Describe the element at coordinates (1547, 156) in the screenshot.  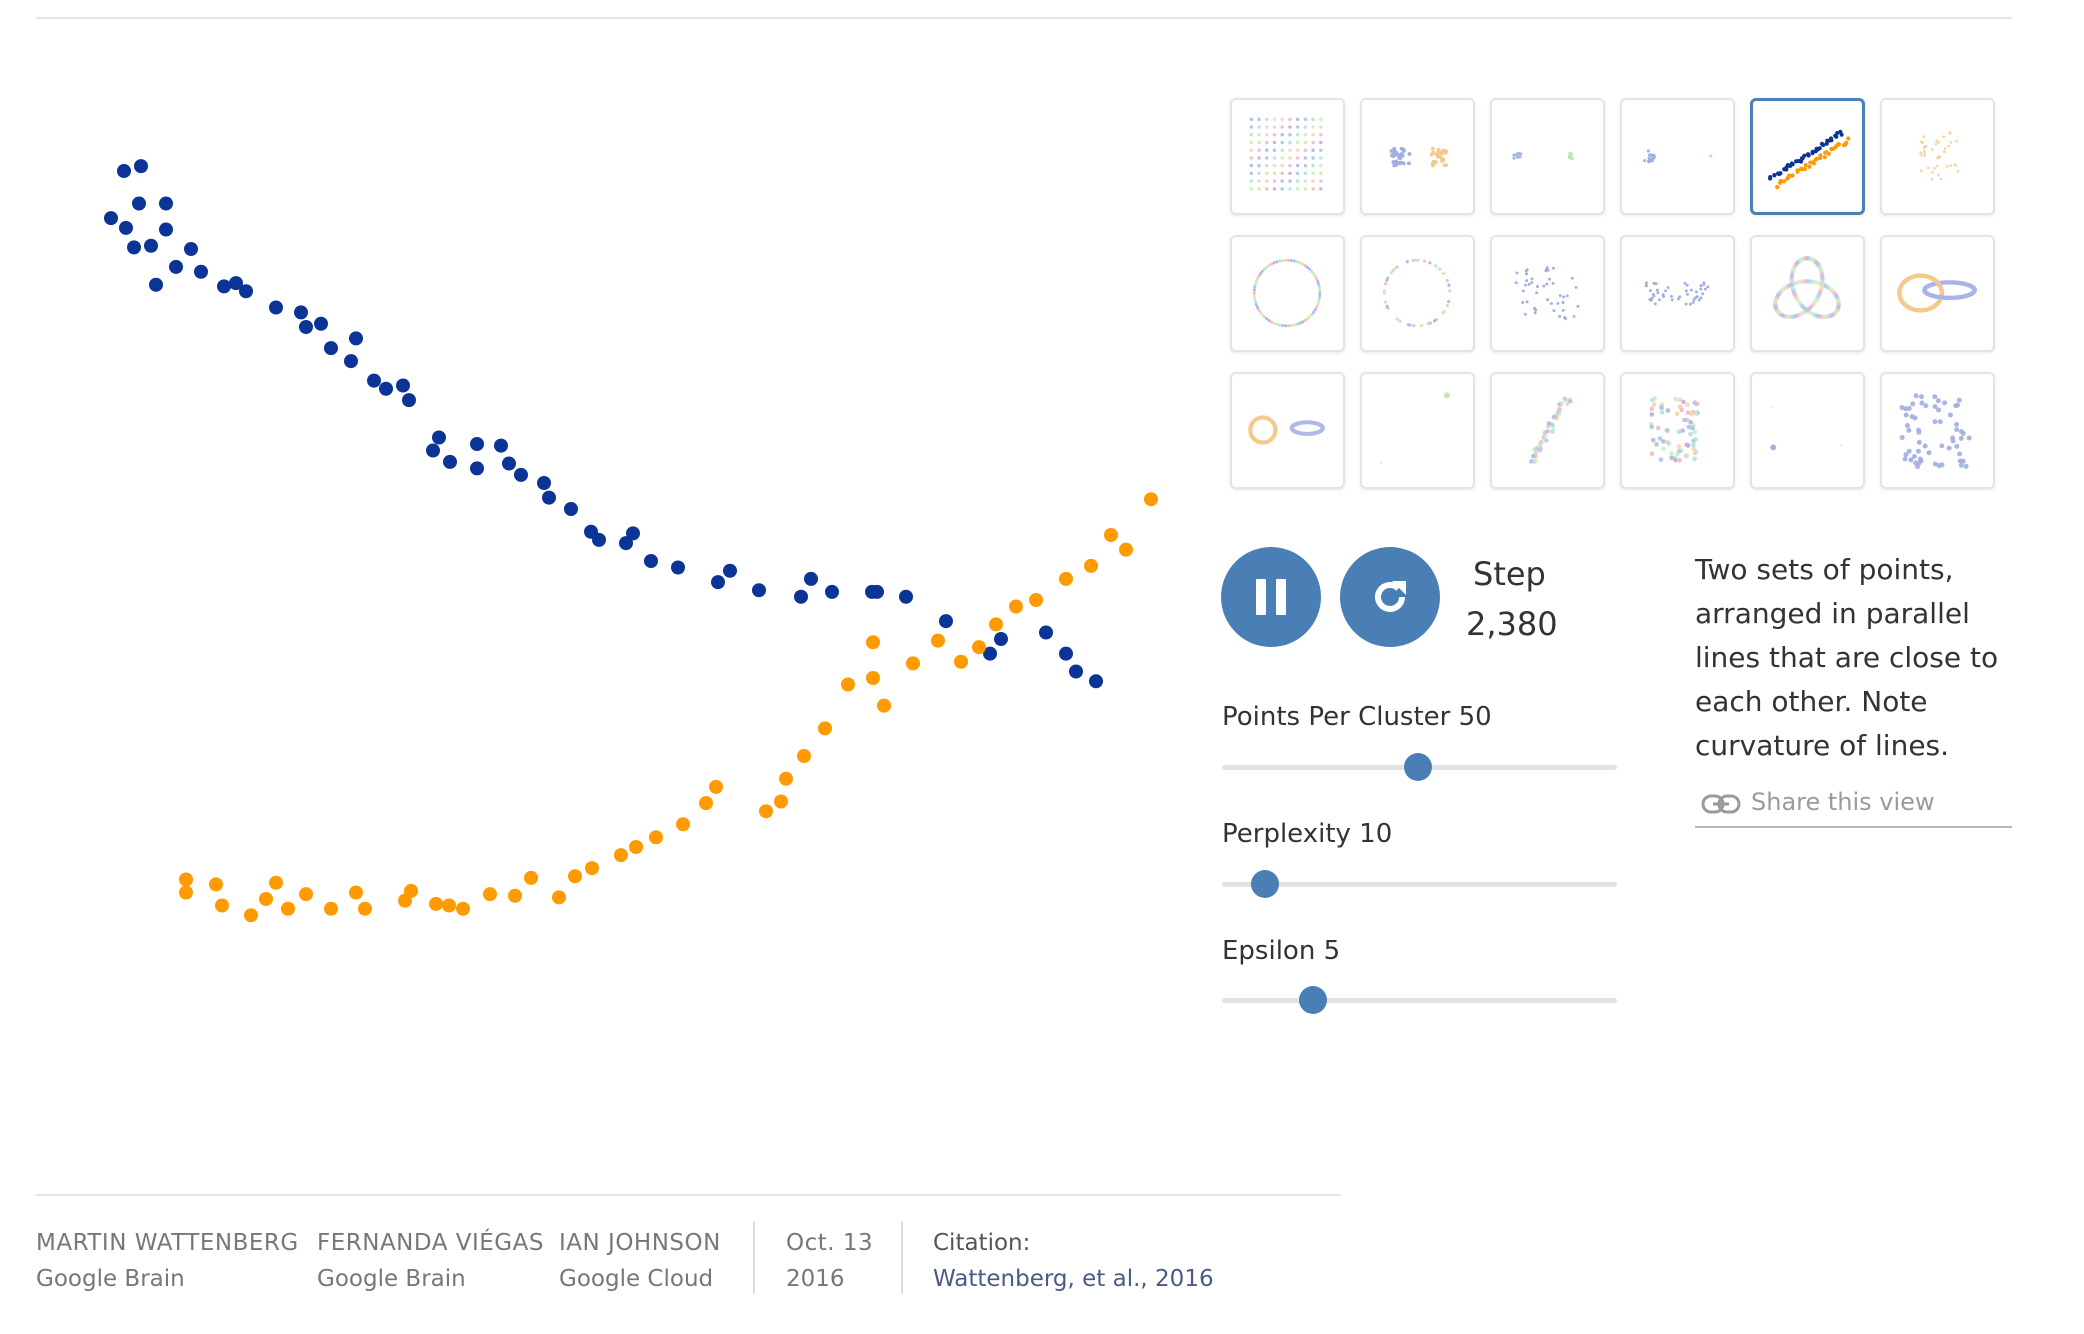
I see `thumbnail-three-clusters` at that location.